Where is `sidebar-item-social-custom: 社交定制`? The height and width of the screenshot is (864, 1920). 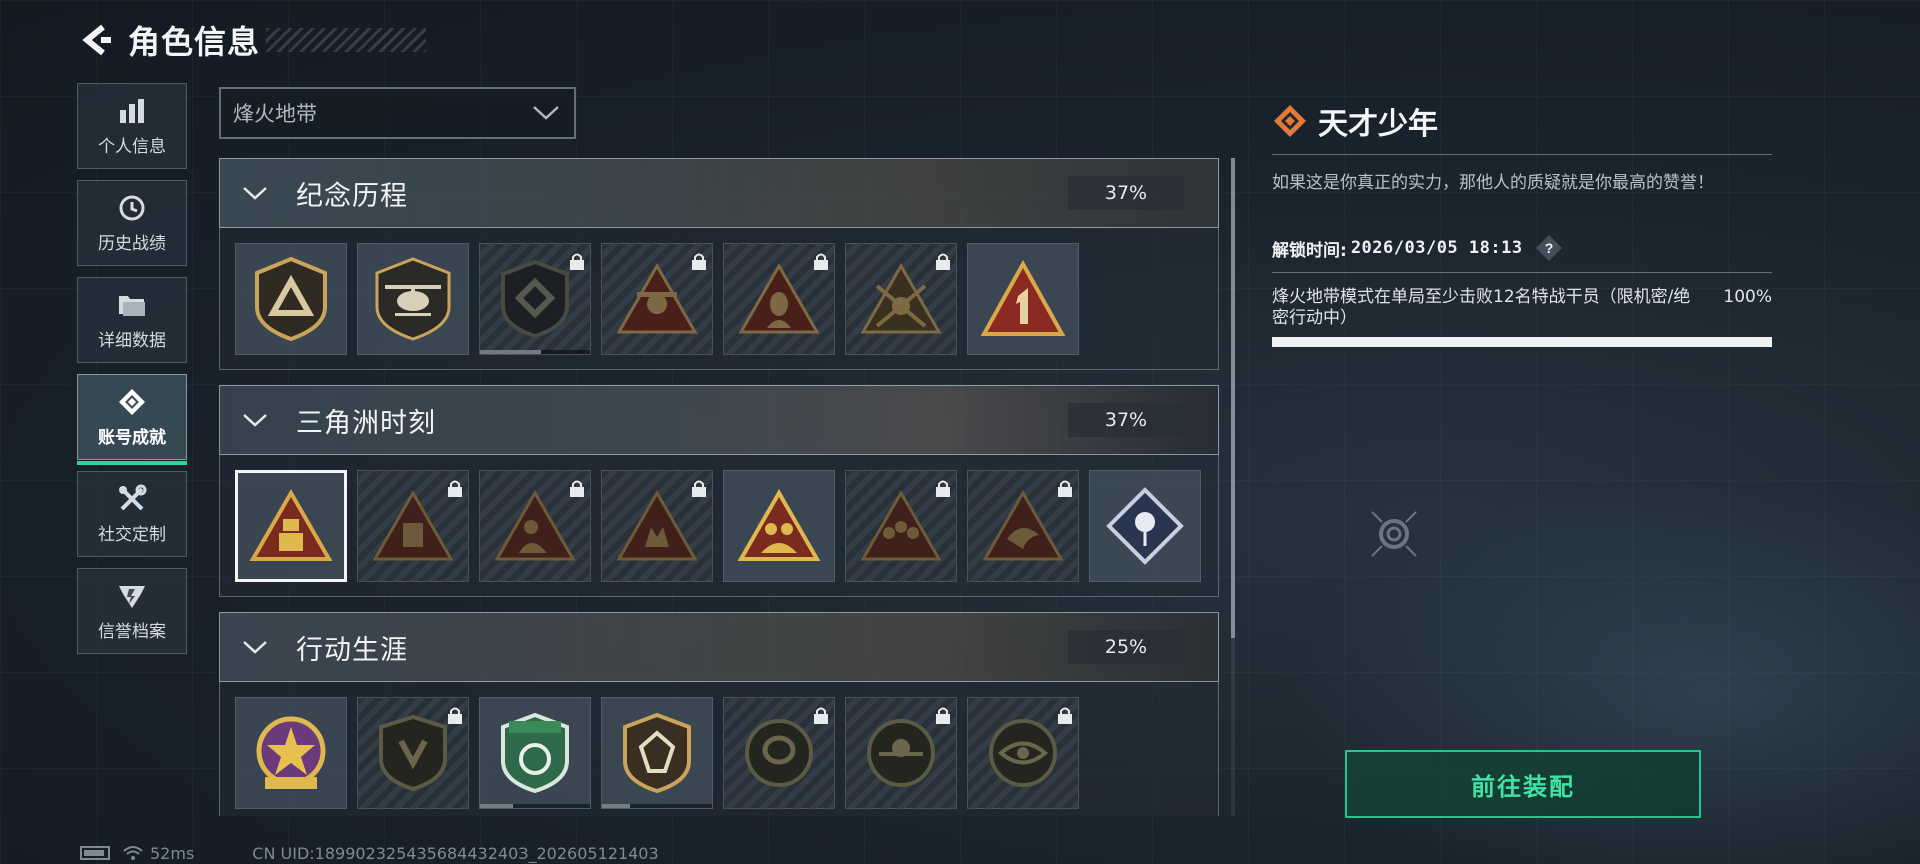 sidebar-item-social-custom: 社交定制 is located at coordinates (132, 514).